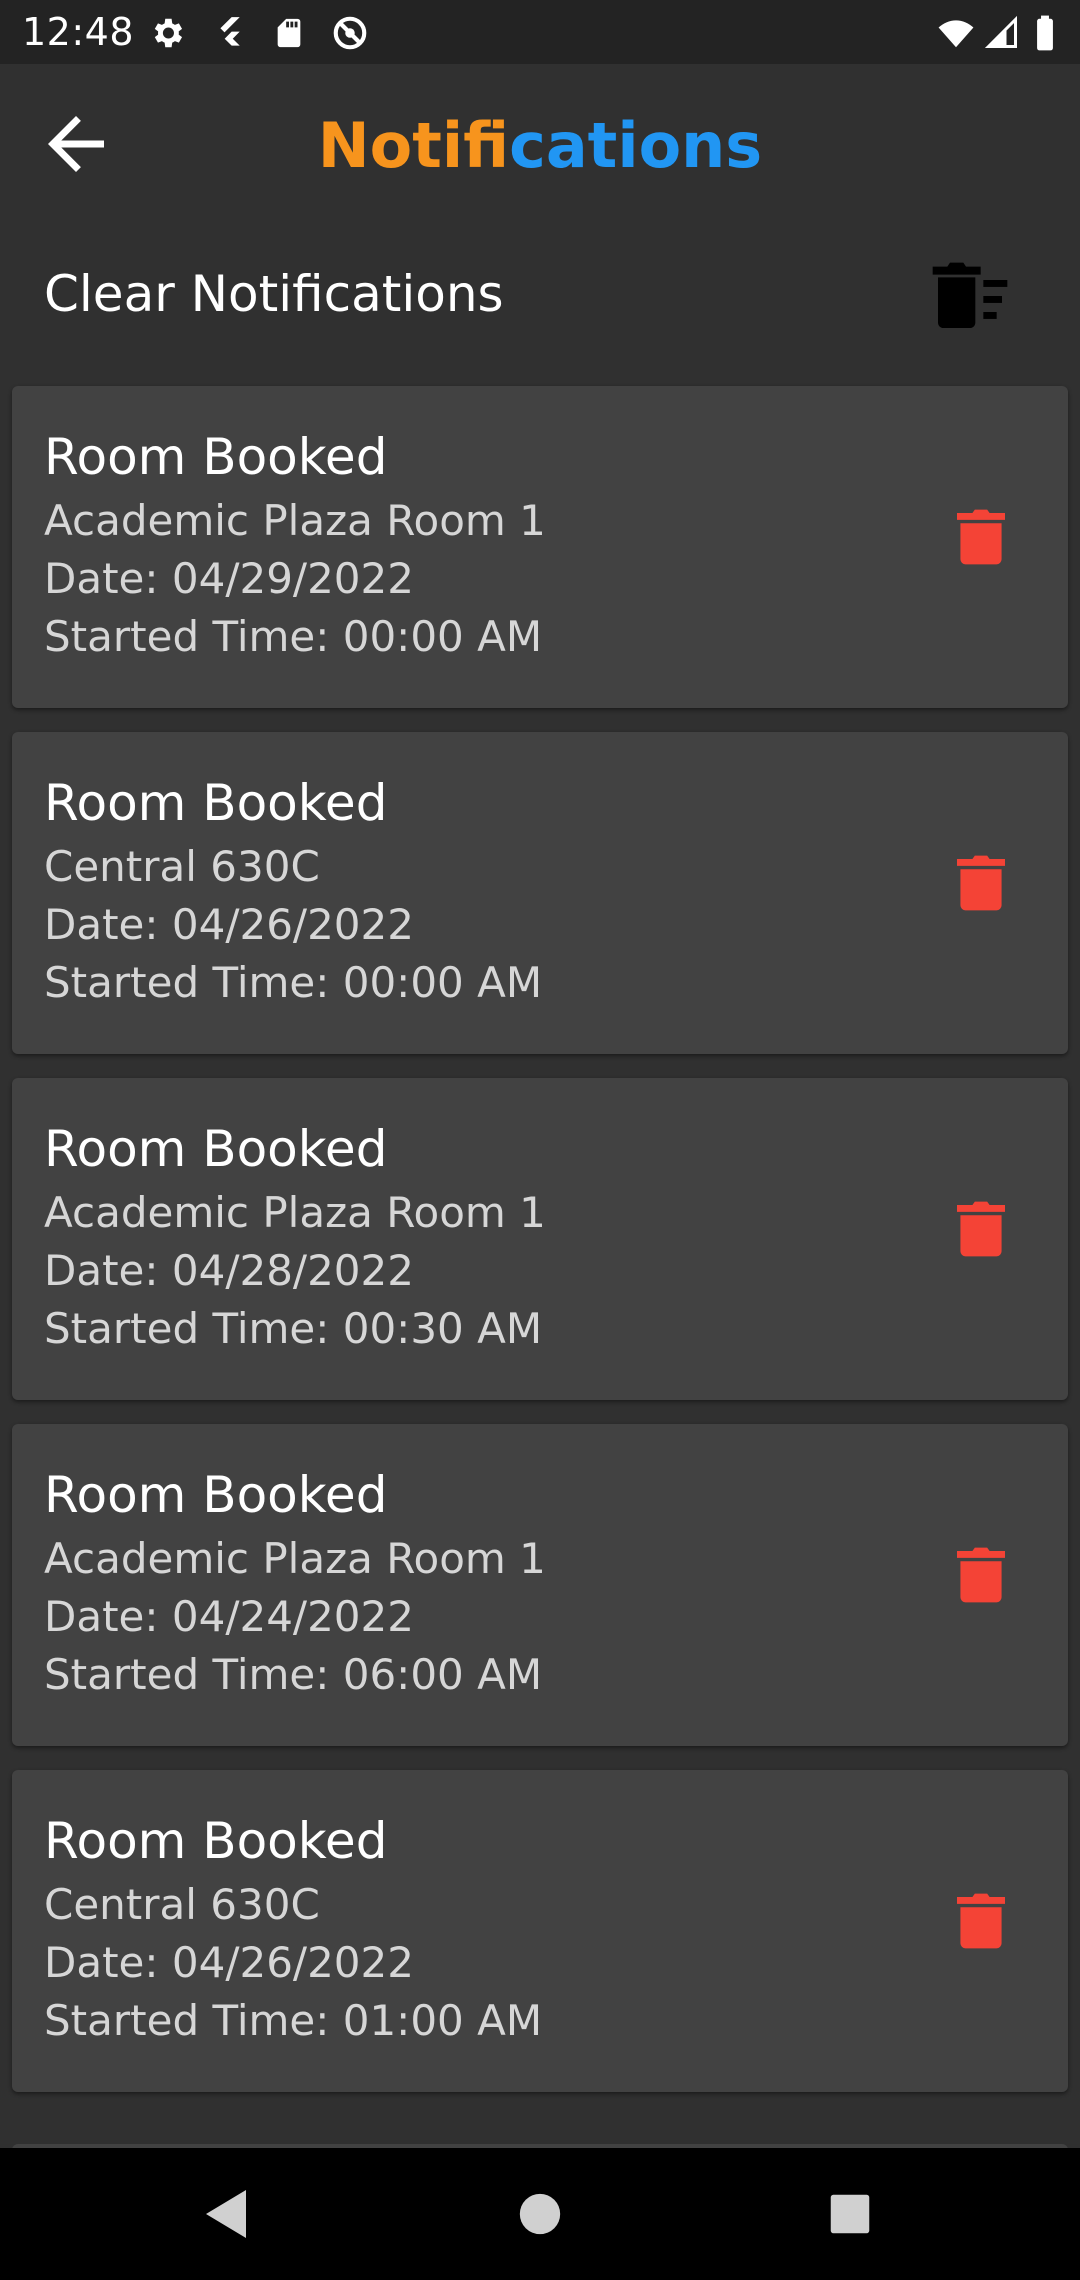 This screenshot has width=1080, height=2280. I want to click on nav-home-button, so click(540, 2214).